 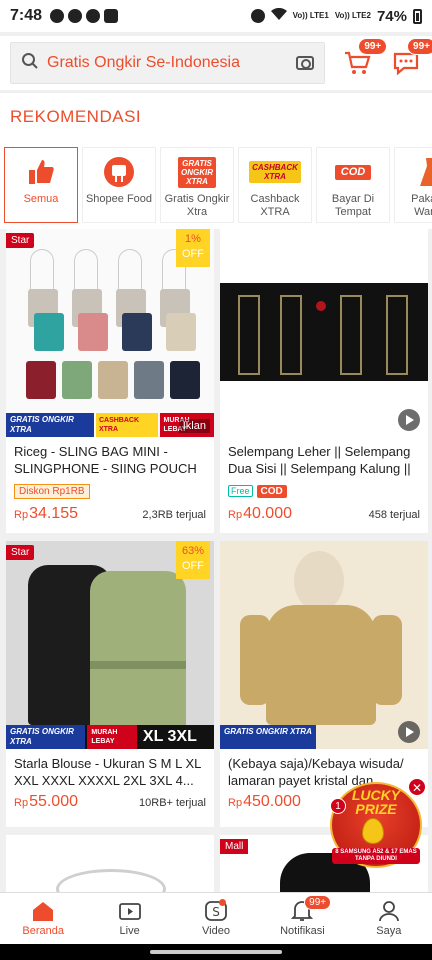 I want to click on chat-badge: 99+, so click(x=419, y=46).